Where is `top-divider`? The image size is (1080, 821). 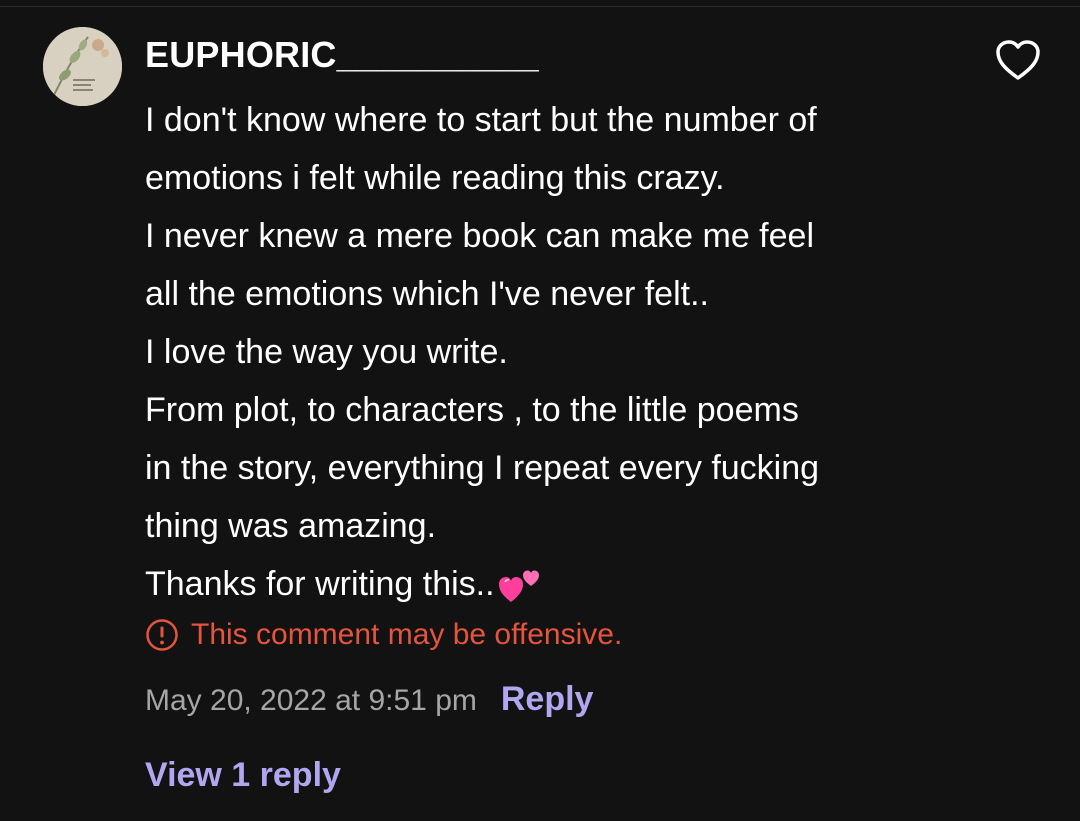 top-divider is located at coordinates (540, 6).